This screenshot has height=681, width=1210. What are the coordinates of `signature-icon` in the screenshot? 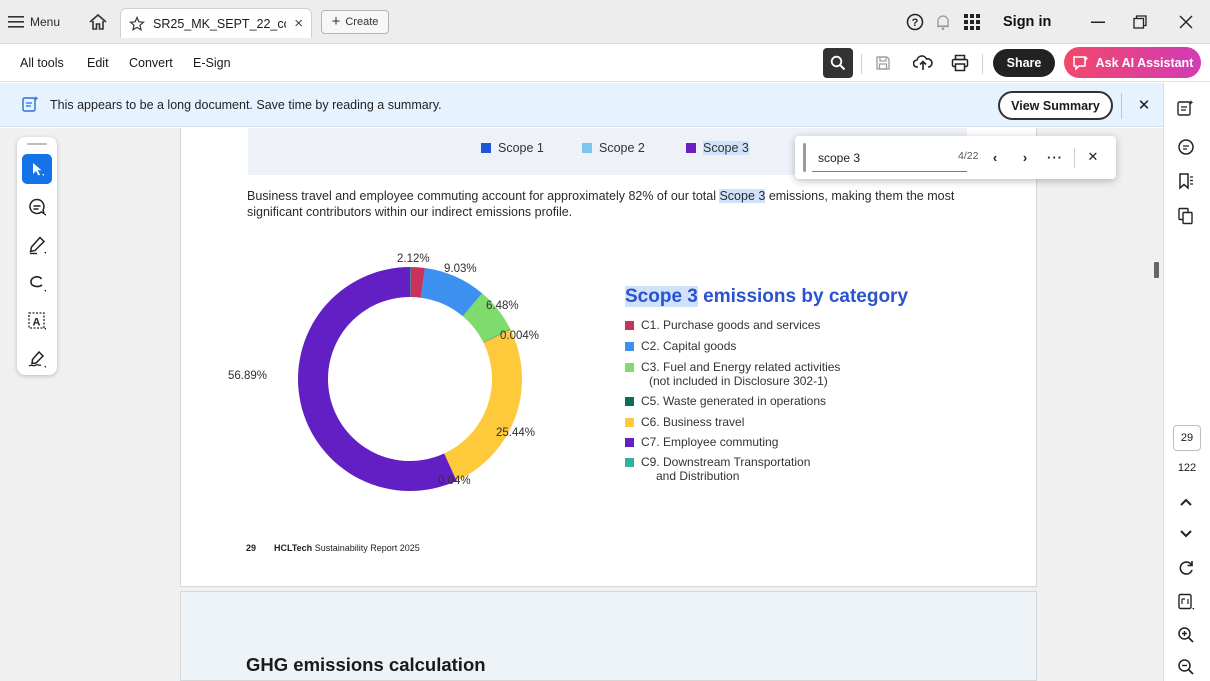 It's located at (37, 359).